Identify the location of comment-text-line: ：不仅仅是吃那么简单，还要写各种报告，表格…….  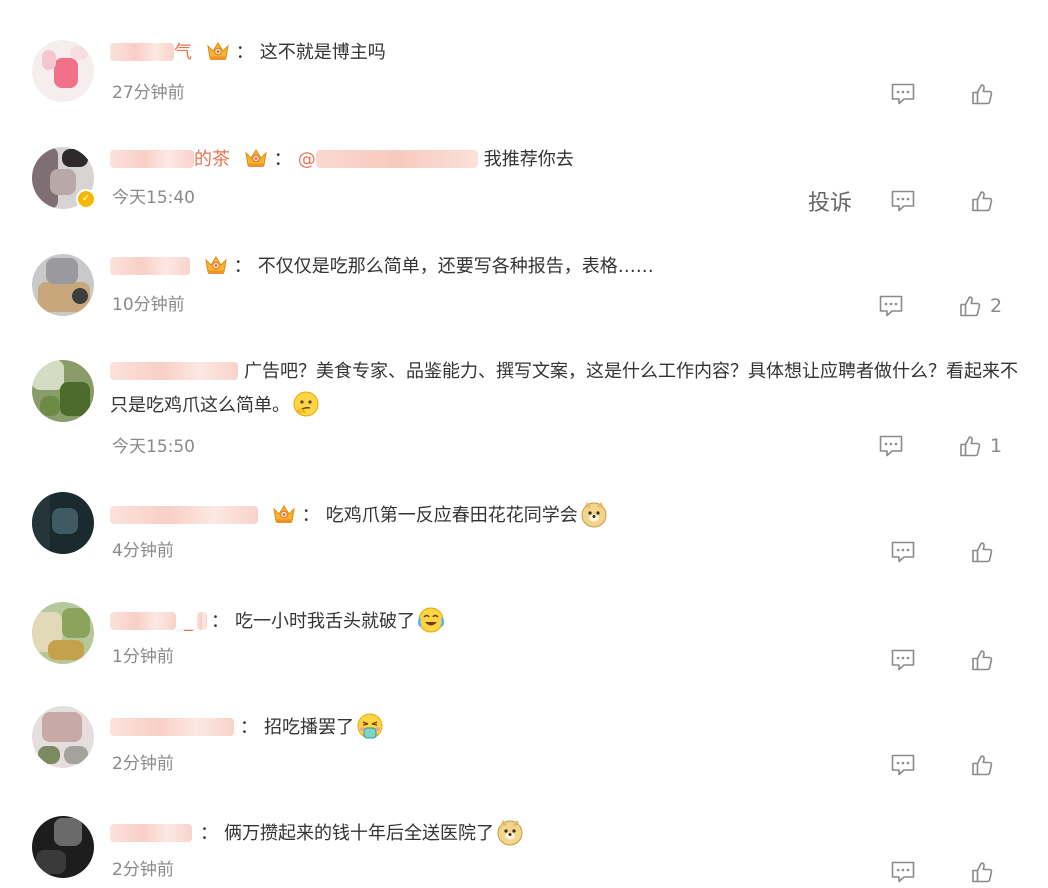
(564, 266).